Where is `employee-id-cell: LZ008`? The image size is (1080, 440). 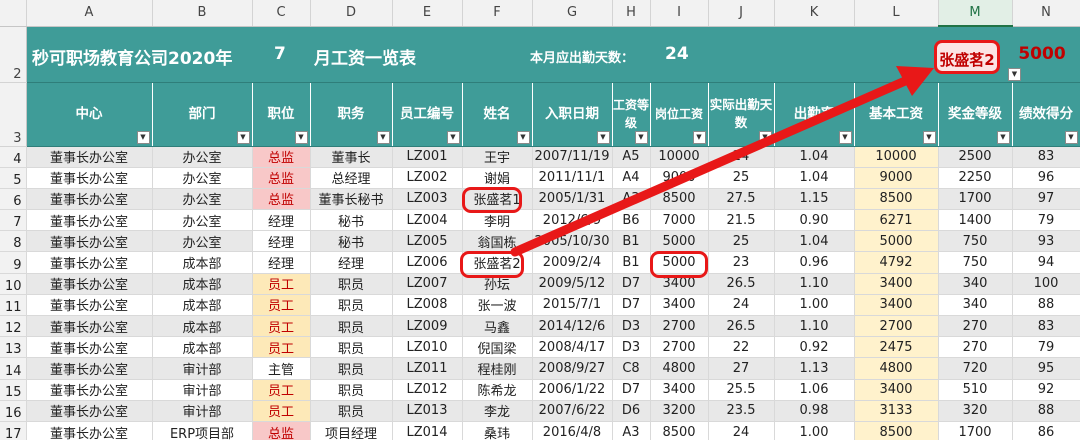
employee-id-cell: LZ008 is located at coordinates (427, 305).